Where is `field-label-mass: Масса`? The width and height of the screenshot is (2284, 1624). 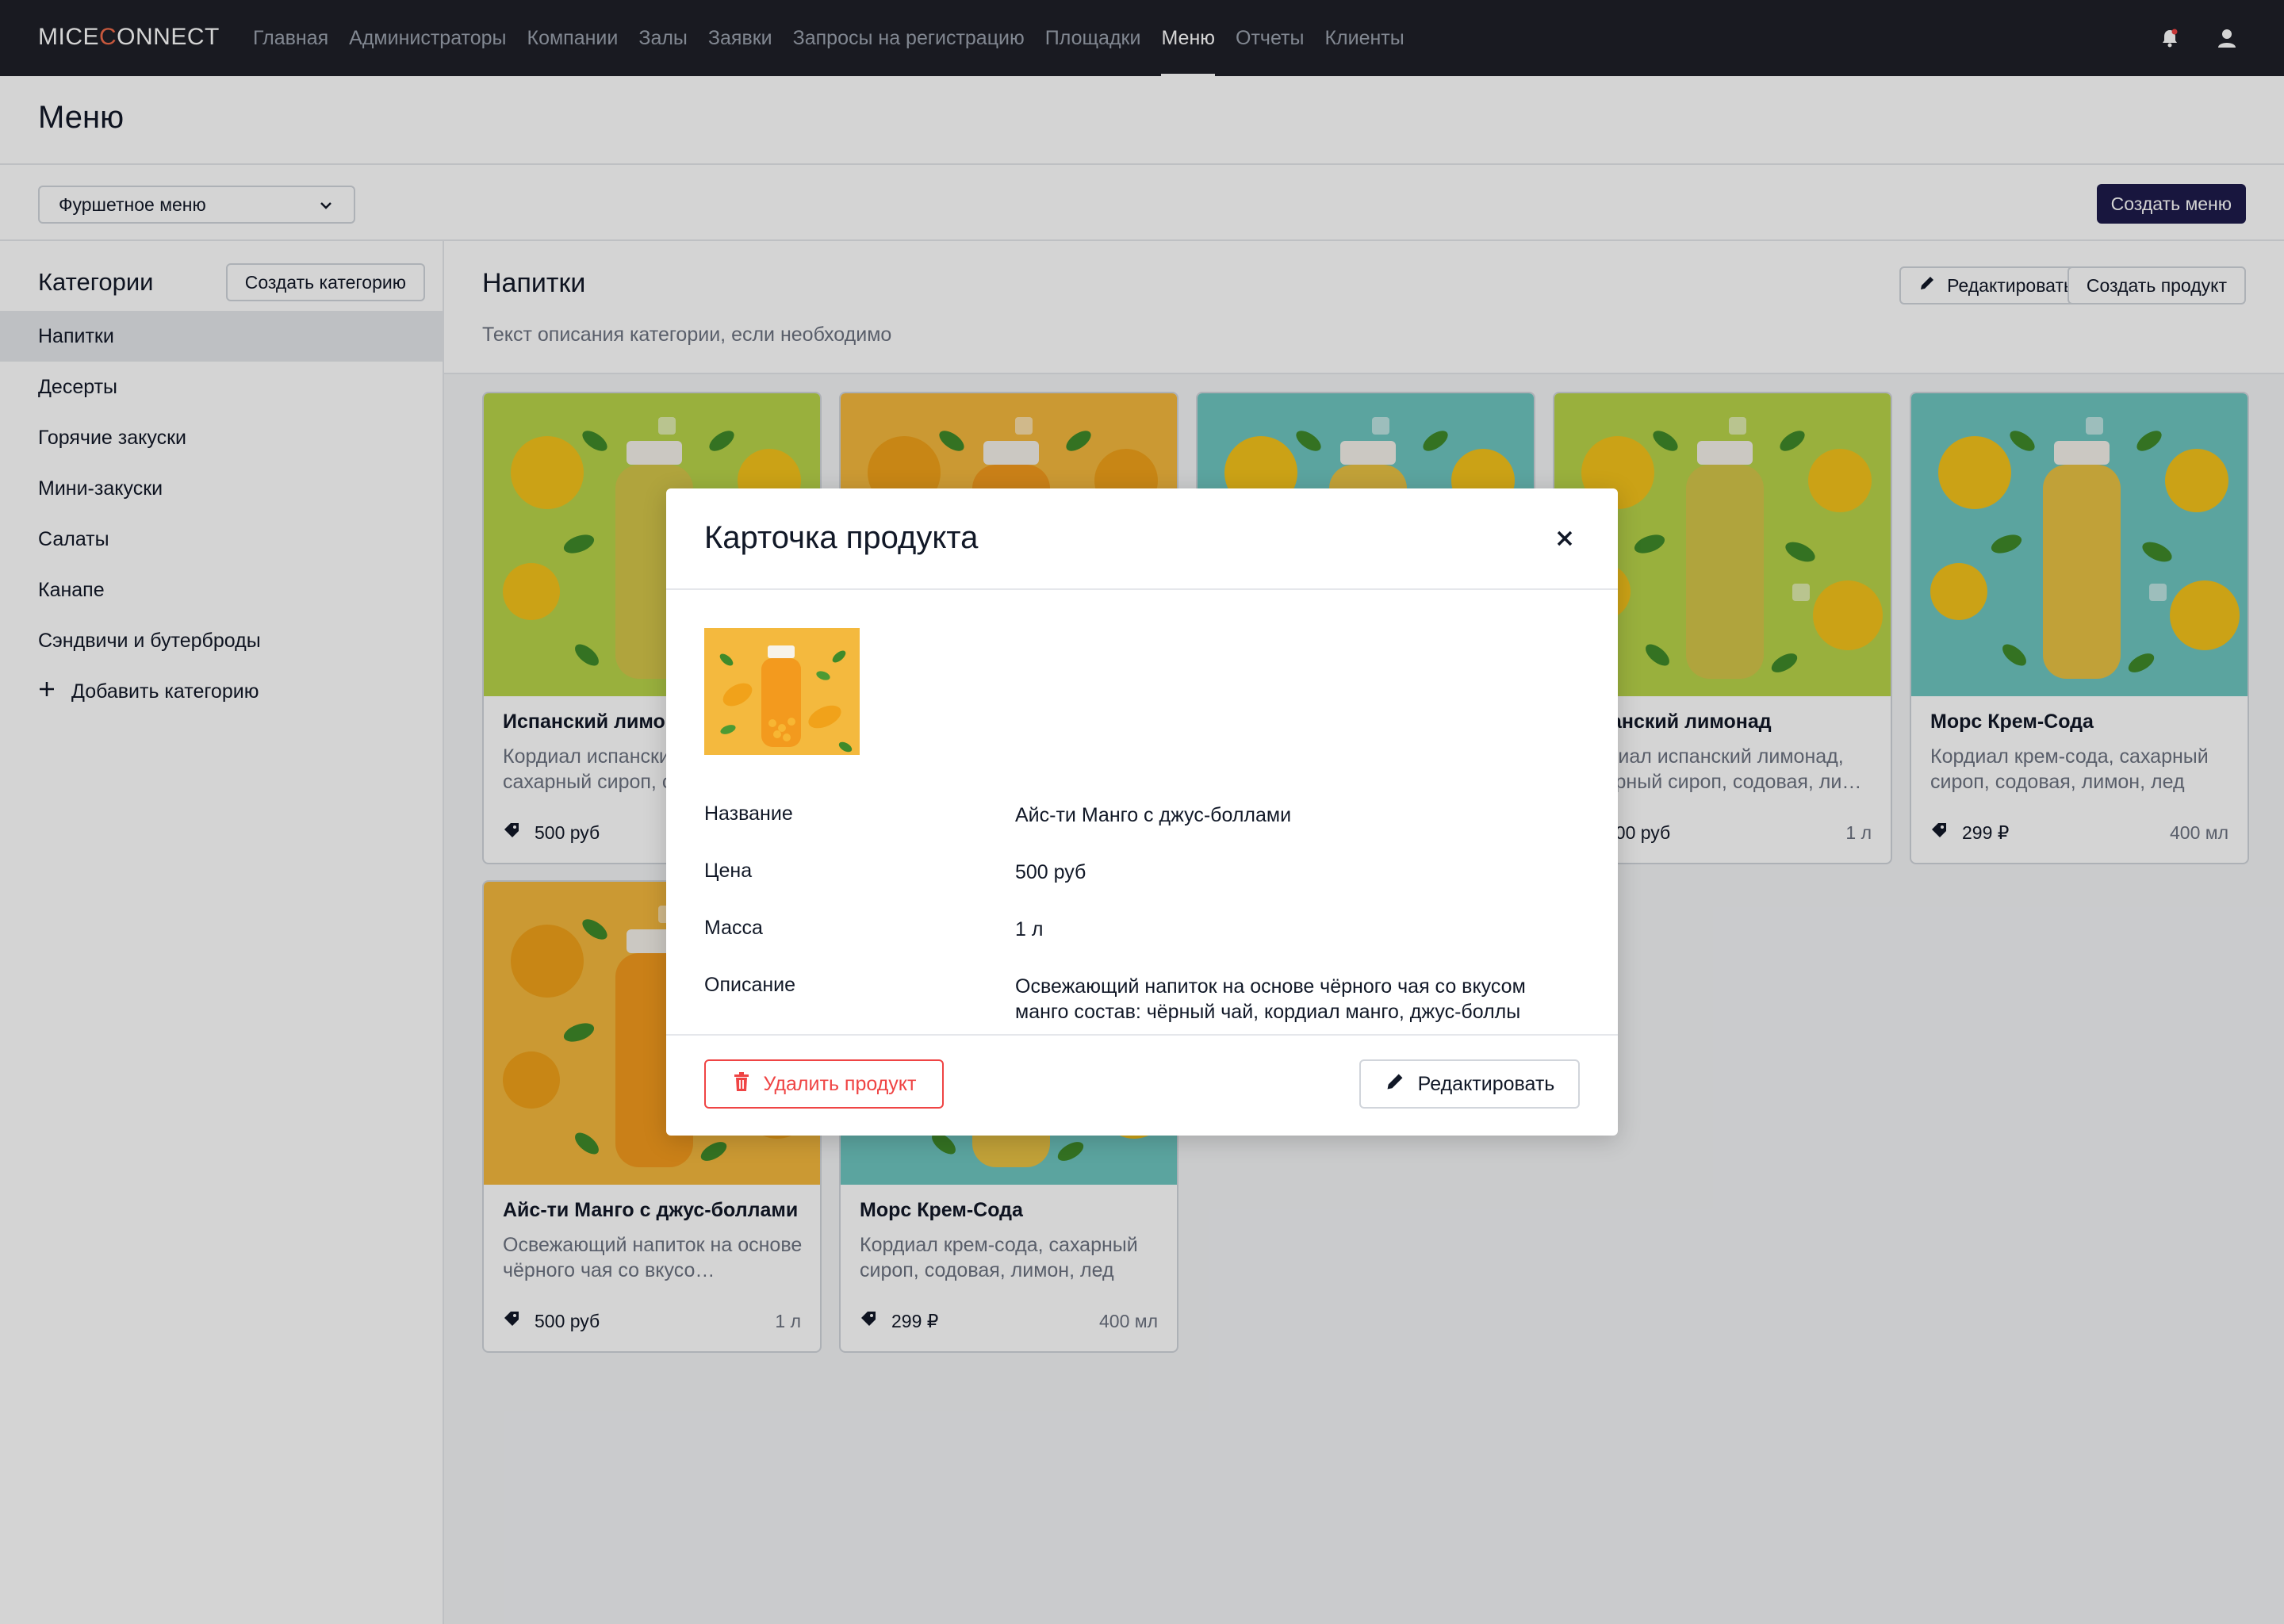 field-label-mass: Масса is located at coordinates (733, 928).